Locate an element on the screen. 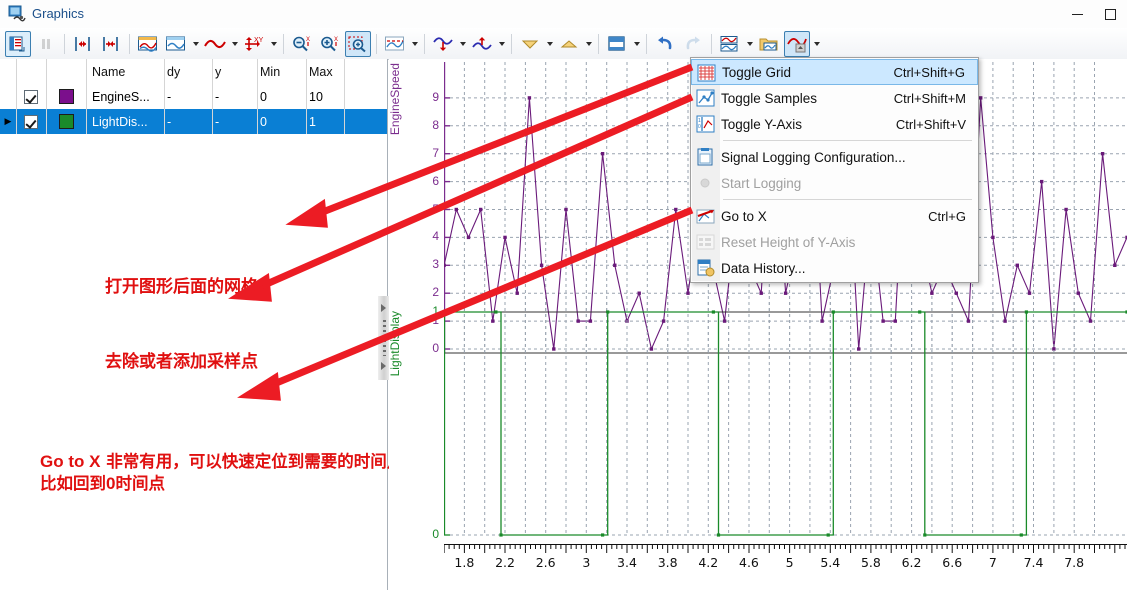 This screenshot has height=590, width=1127. show-signal-list-button is located at coordinates (18, 43).